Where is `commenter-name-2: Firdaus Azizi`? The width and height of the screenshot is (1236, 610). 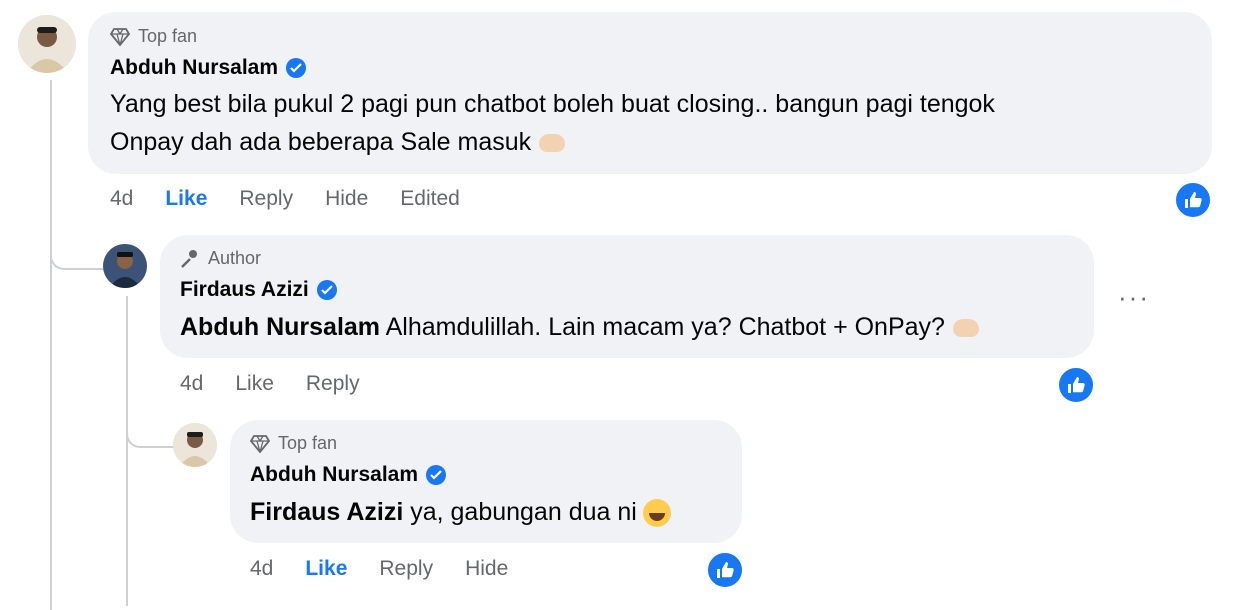 commenter-name-2: Firdaus Azizi is located at coordinates (258, 290).